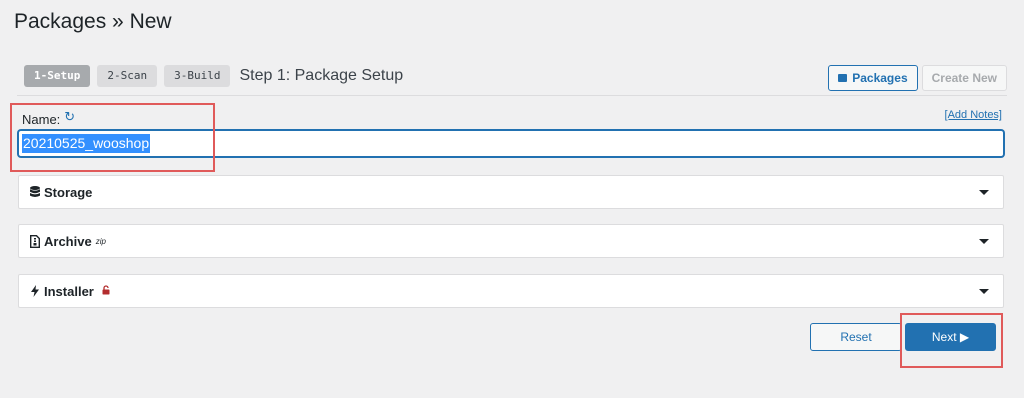  What do you see at coordinates (321, 75) in the screenshot?
I see `step-title: Step 1: Package Setup` at bounding box center [321, 75].